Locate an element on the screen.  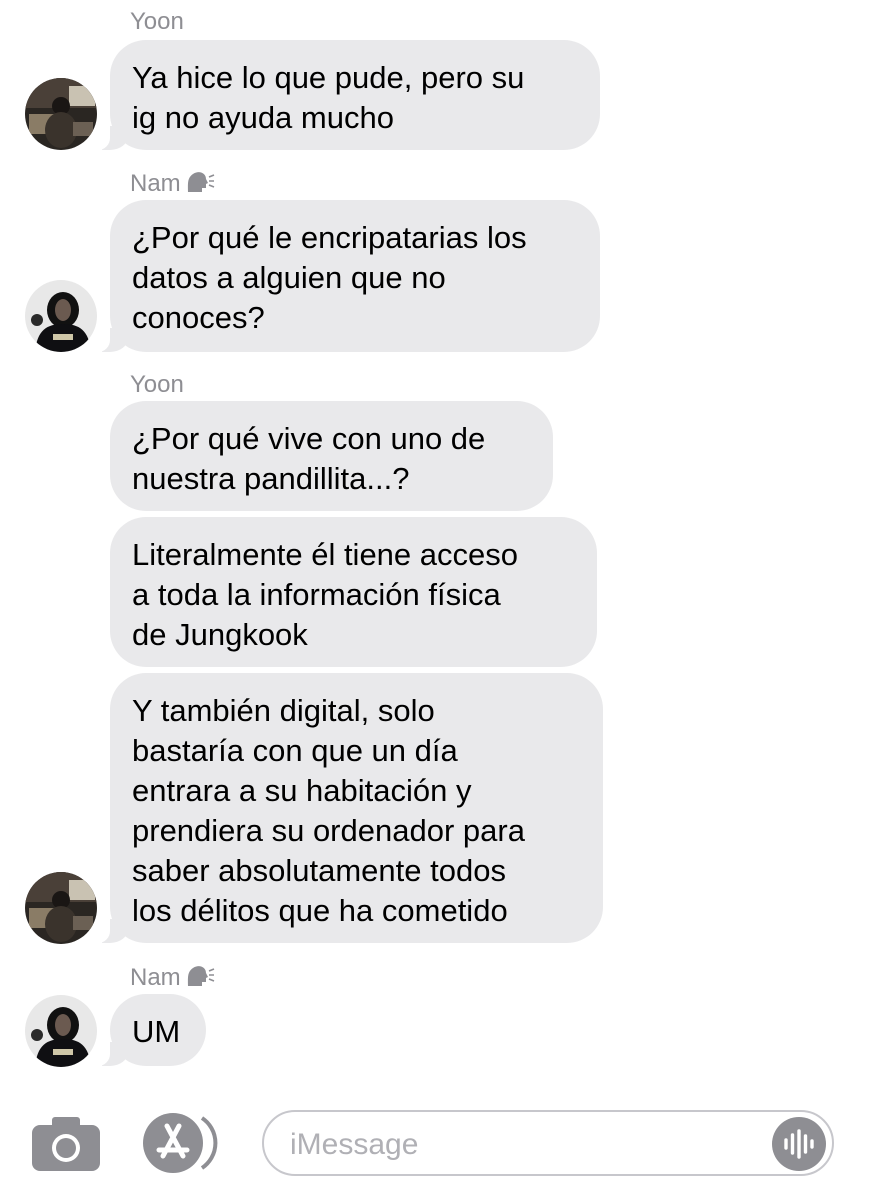
apps-button is located at coordinates (181, 1143).